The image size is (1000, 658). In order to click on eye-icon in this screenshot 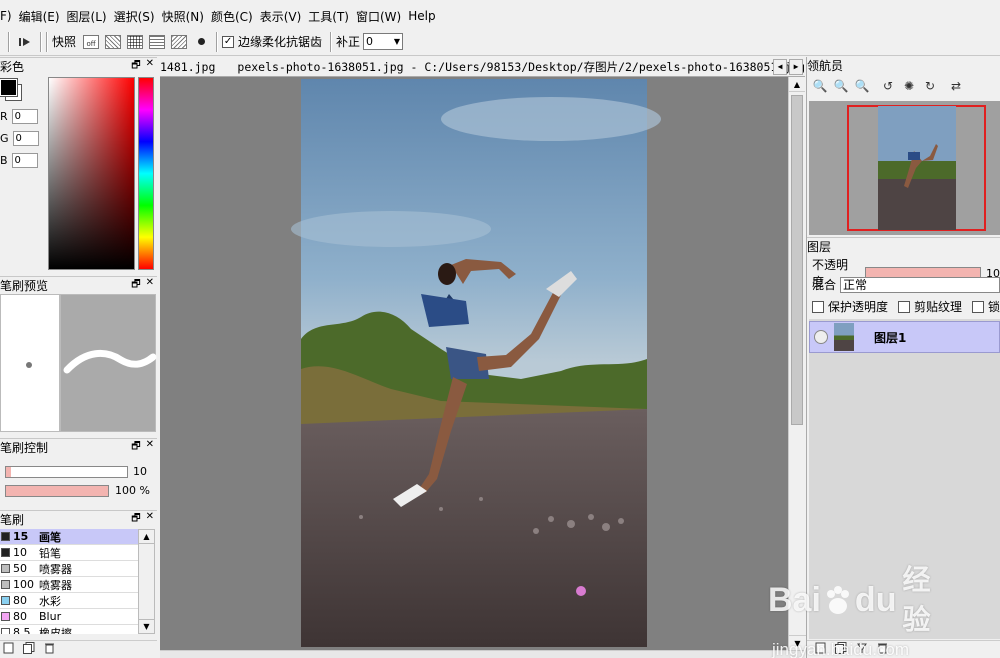, I will do `click(821, 337)`.